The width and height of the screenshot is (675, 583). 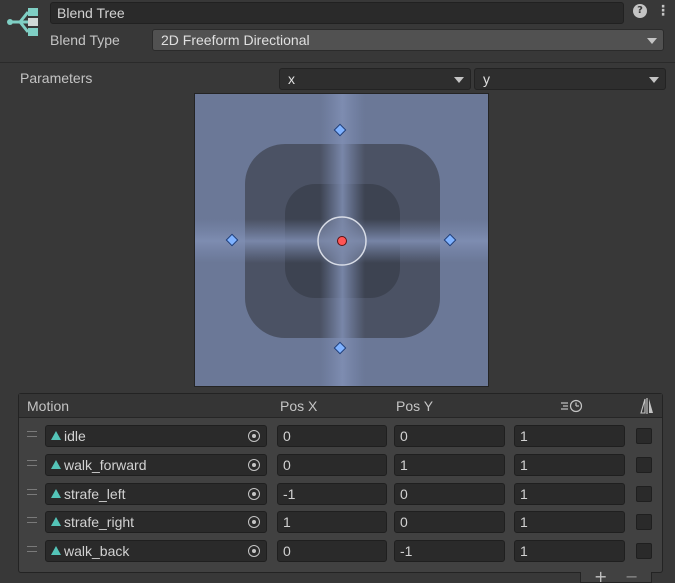 I want to click on table-row: walk_forward 0 1 1, so click(x=340, y=465).